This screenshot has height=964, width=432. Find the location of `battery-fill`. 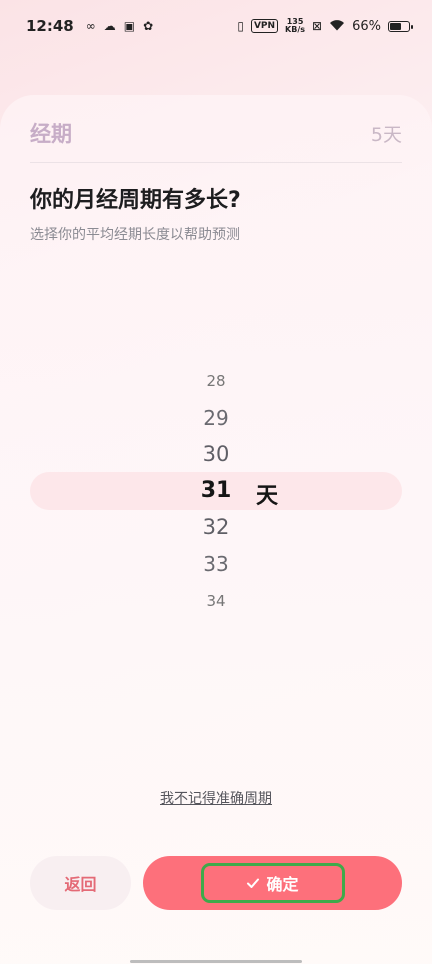

battery-fill is located at coordinates (395, 26).